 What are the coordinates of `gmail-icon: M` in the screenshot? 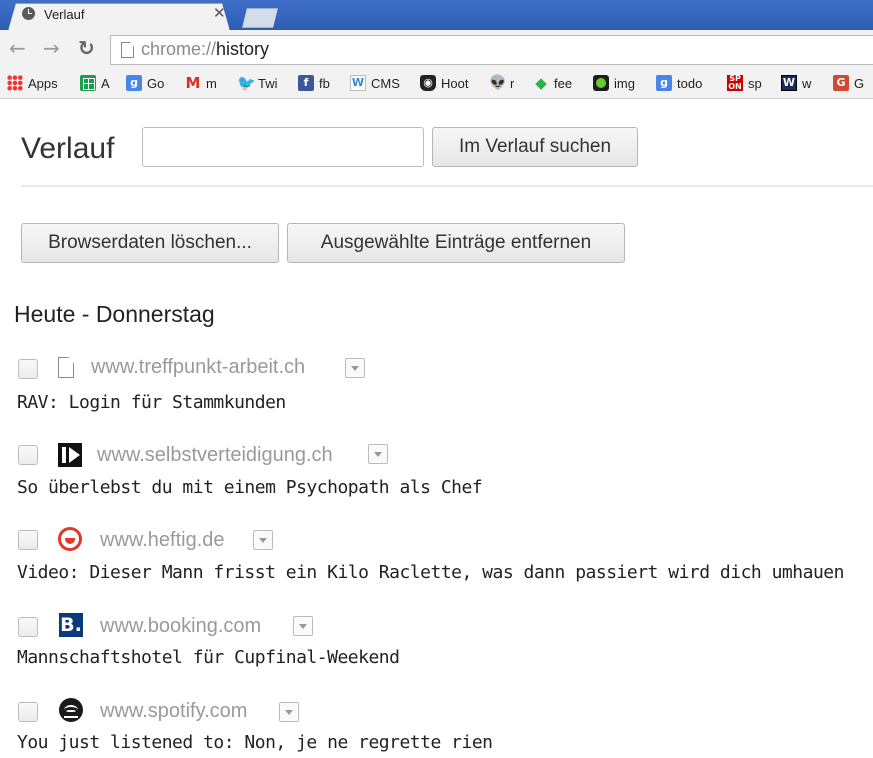 It's located at (193, 83).